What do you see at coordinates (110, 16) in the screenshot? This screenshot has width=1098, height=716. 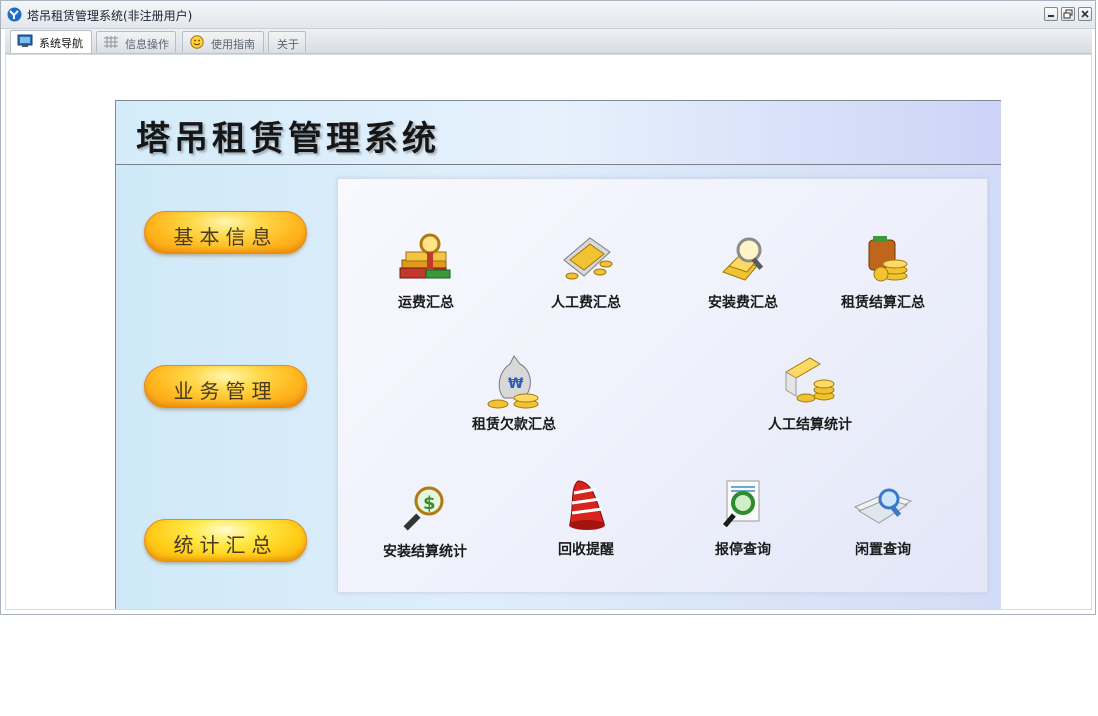 I see `window-title: 塔吊租赁管理系统(非注册用户)` at bounding box center [110, 16].